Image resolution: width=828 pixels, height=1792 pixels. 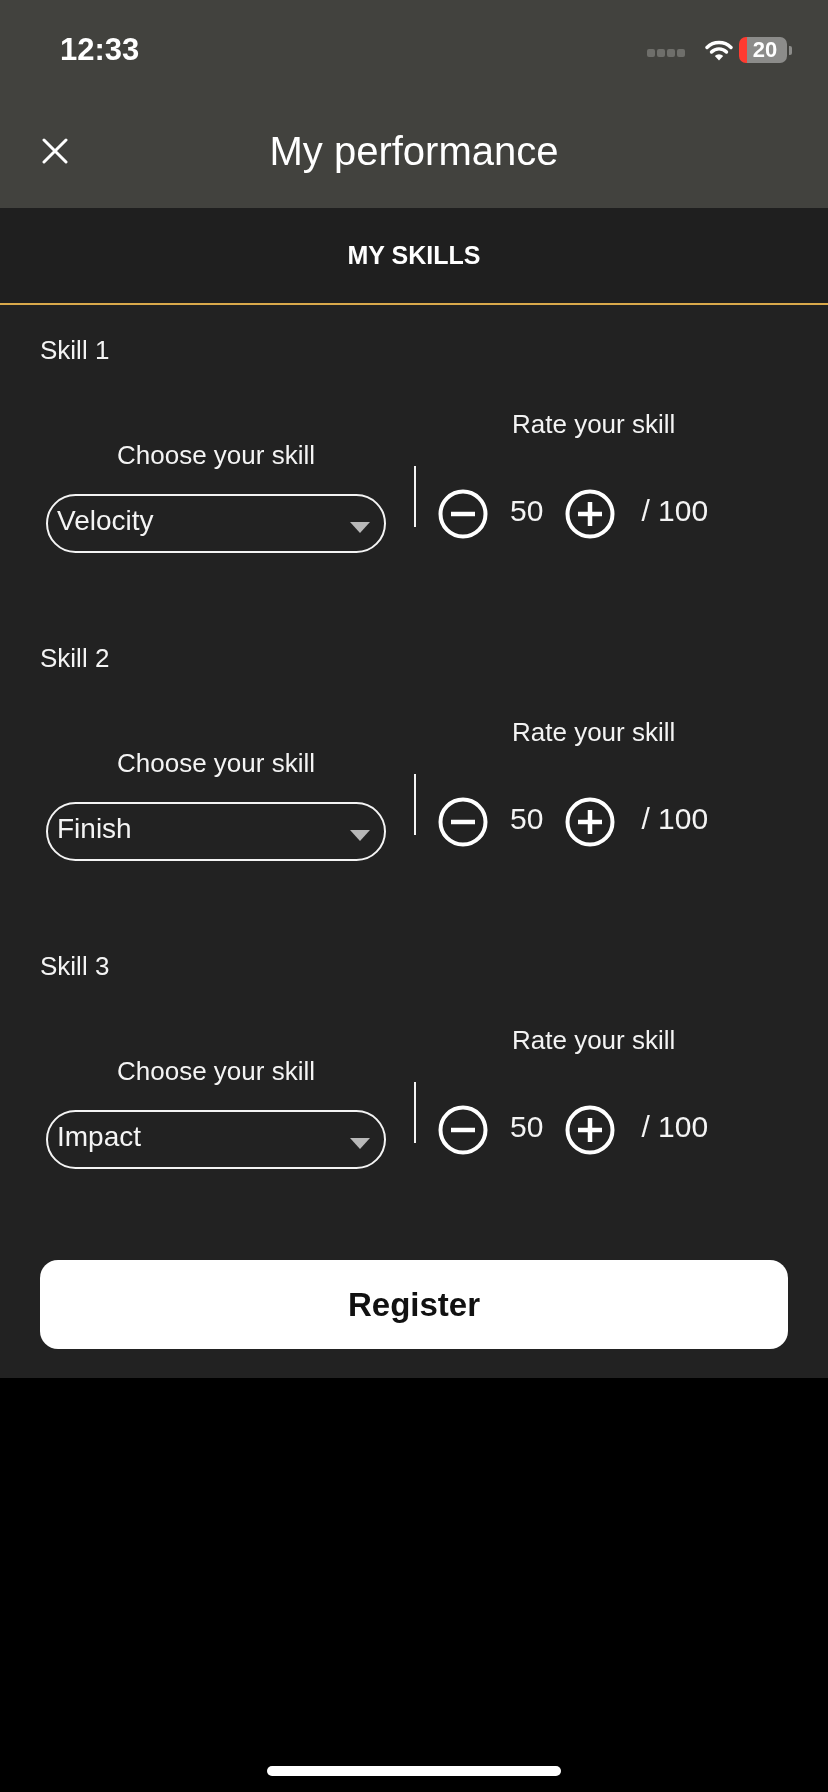 What do you see at coordinates (719, 50) in the screenshot?
I see `wifi-icon` at bounding box center [719, 50].